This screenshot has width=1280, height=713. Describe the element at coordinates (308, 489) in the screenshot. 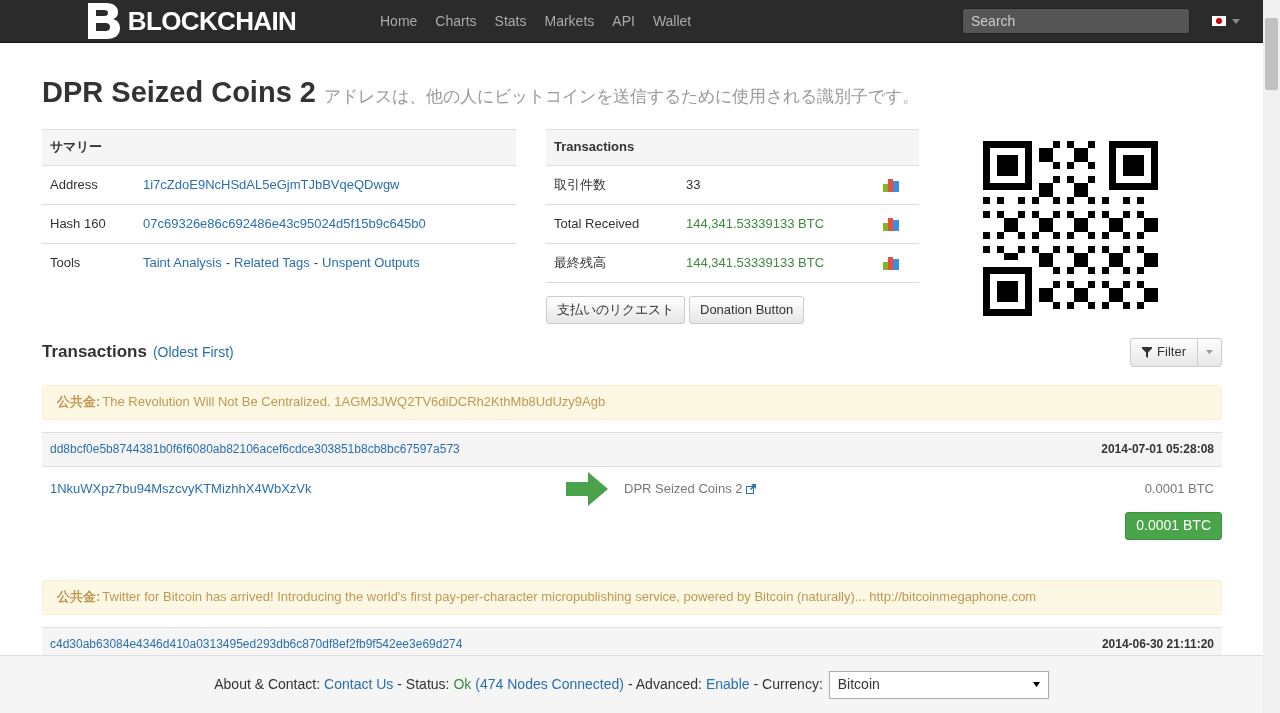

I see `input-address-link: 1NkuWXpz7bu94MszcvyKTMizhhX4WbXzVk` at that location.